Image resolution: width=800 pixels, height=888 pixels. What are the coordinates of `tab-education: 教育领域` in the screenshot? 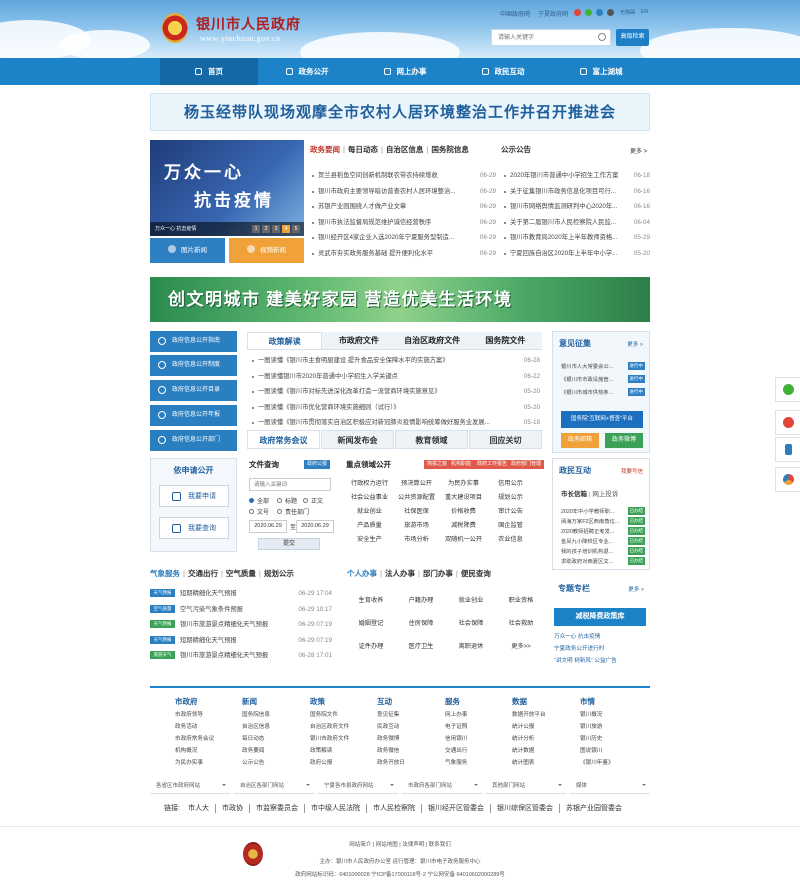 It's located at (431, 439).